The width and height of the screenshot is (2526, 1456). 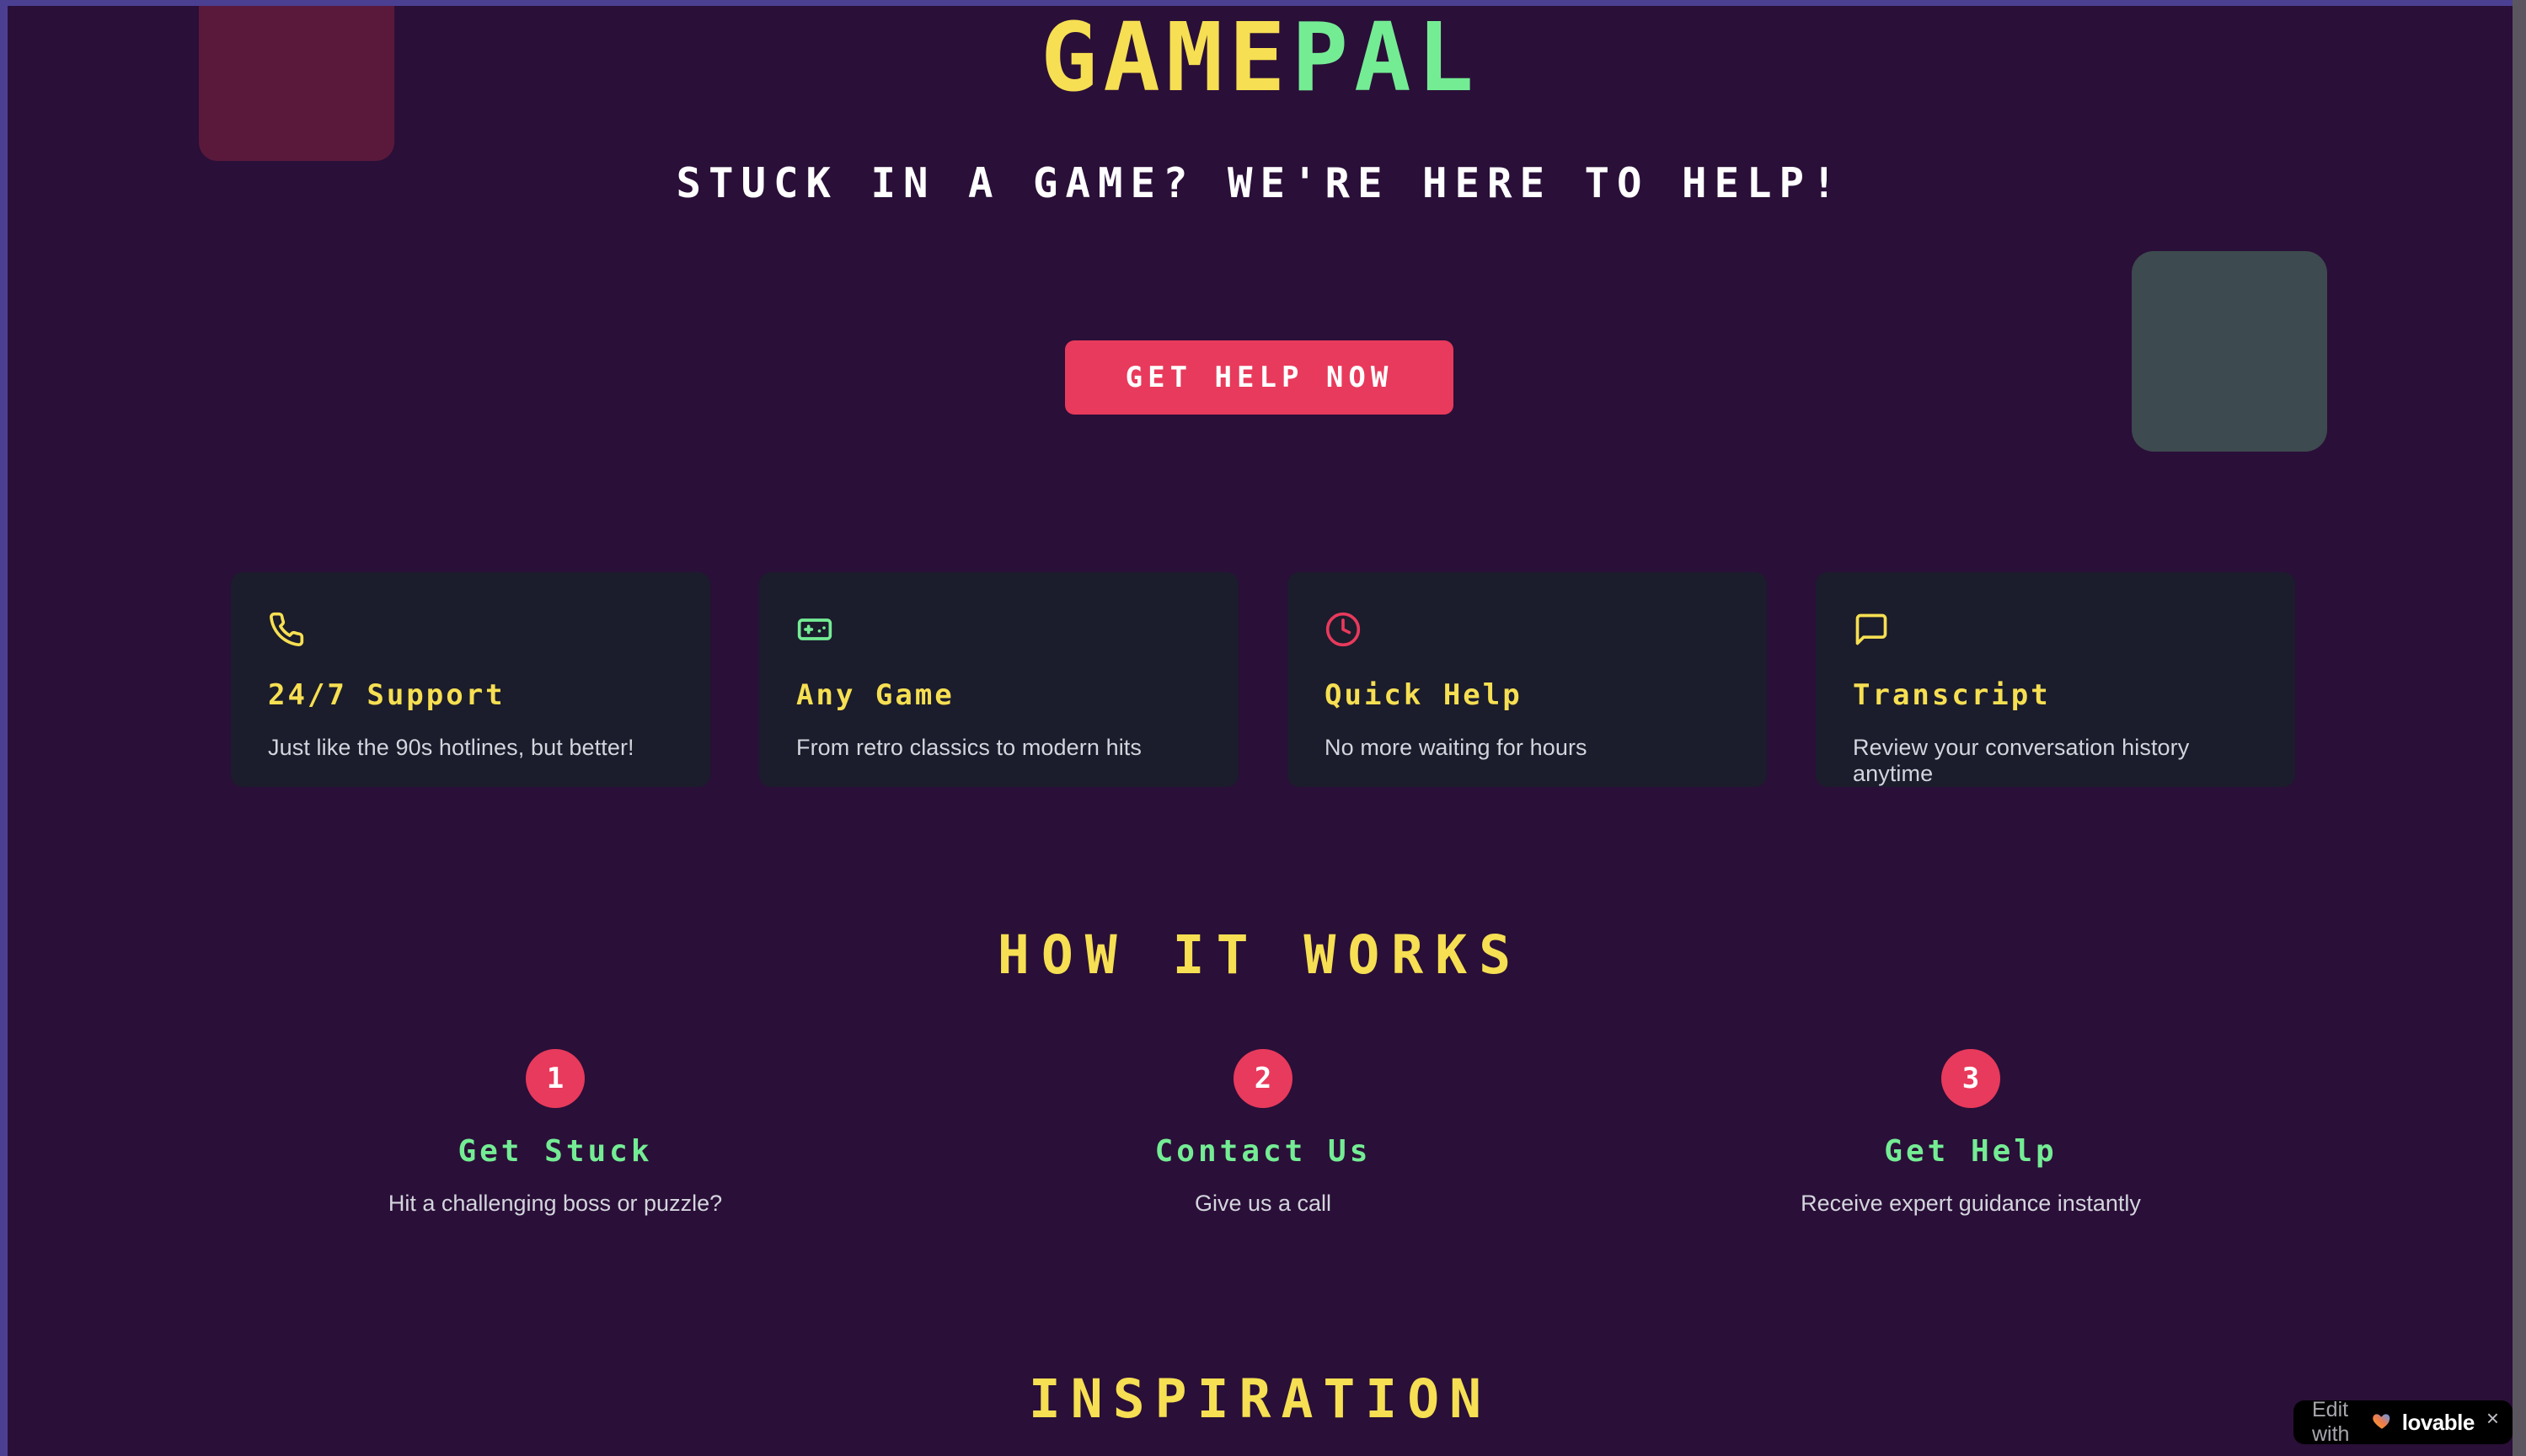 What do you see at coordinates (555, 1203) in the screenshot?
I see `step-description: Hit a challenging boss or puzzle?` at bounding box center [555, 1203].